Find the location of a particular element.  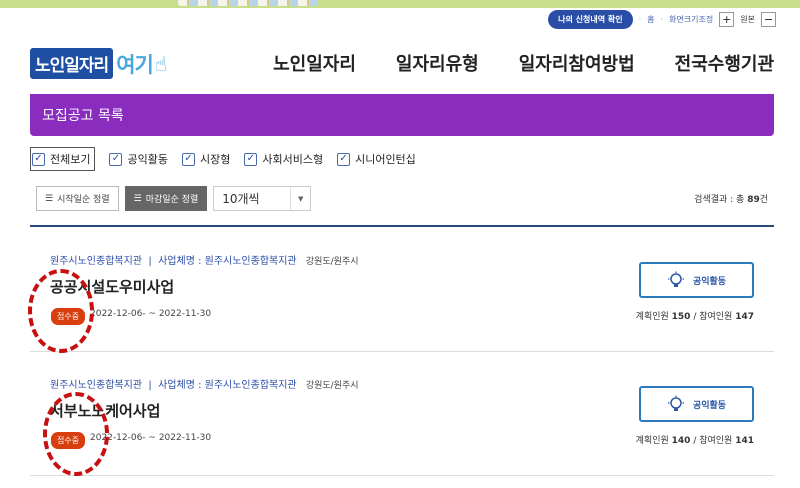

filter-public-activity: ✓ 공익활동 is located at coordinates (138, 159).